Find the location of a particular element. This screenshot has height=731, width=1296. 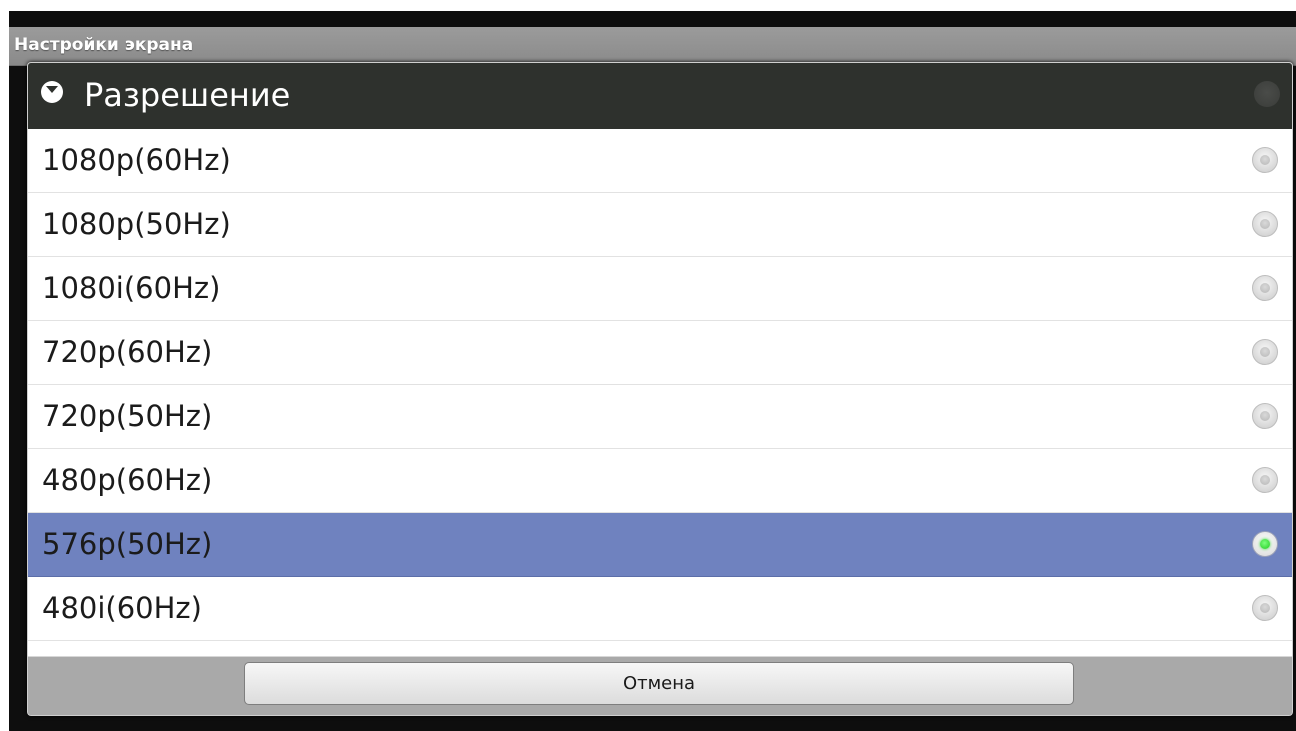

chevron-down-circle-icon is located at coordinates (52, 92).